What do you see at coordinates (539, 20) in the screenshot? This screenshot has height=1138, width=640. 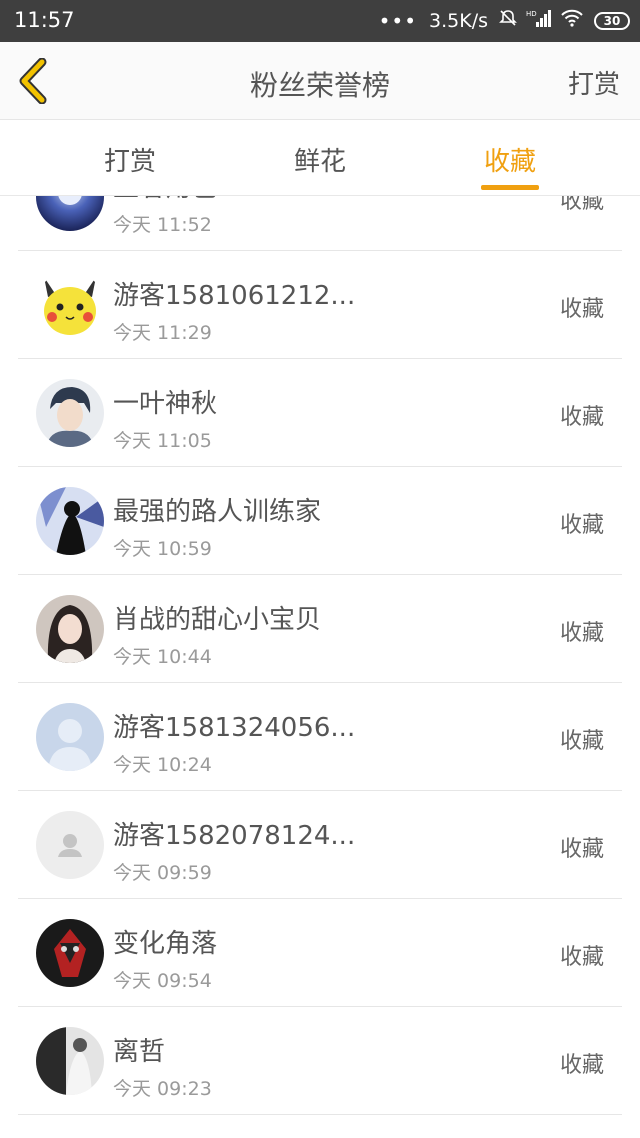 I see `signal-icon: HD` at bounding box center [539, 20].